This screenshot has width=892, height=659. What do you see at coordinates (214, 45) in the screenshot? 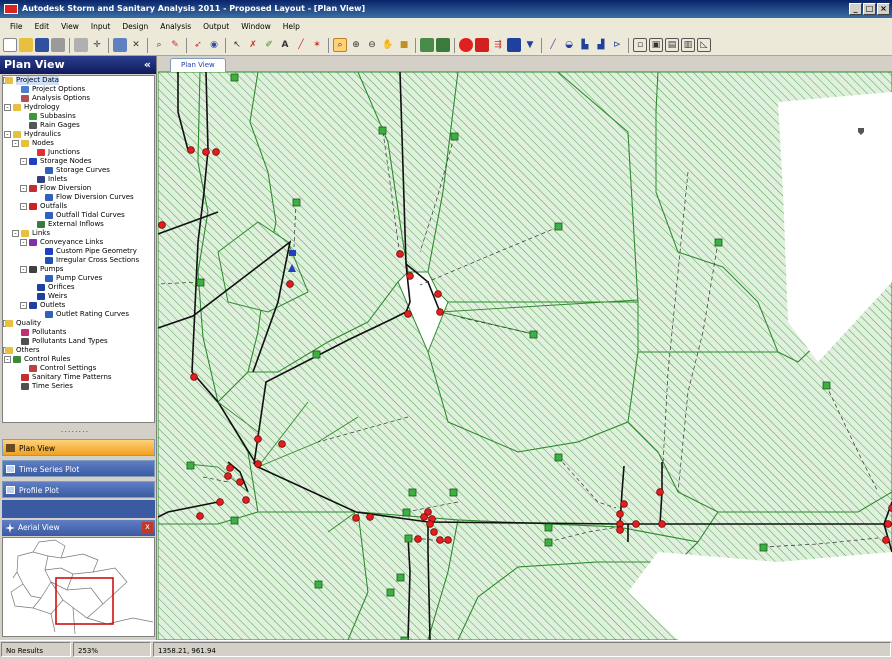
I see `gauge-icon: ◉` at bounding box center [214, 45].